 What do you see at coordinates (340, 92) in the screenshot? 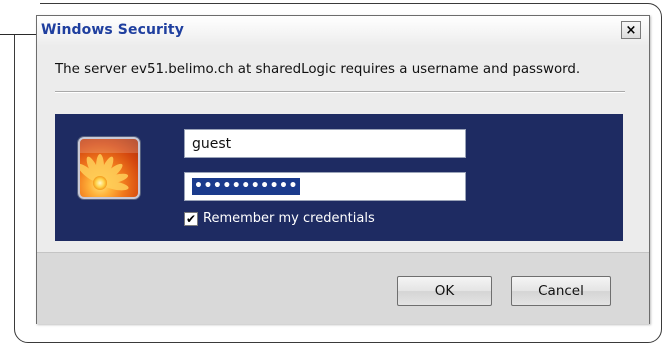
I see `separator` at bounding box center [340, 92].